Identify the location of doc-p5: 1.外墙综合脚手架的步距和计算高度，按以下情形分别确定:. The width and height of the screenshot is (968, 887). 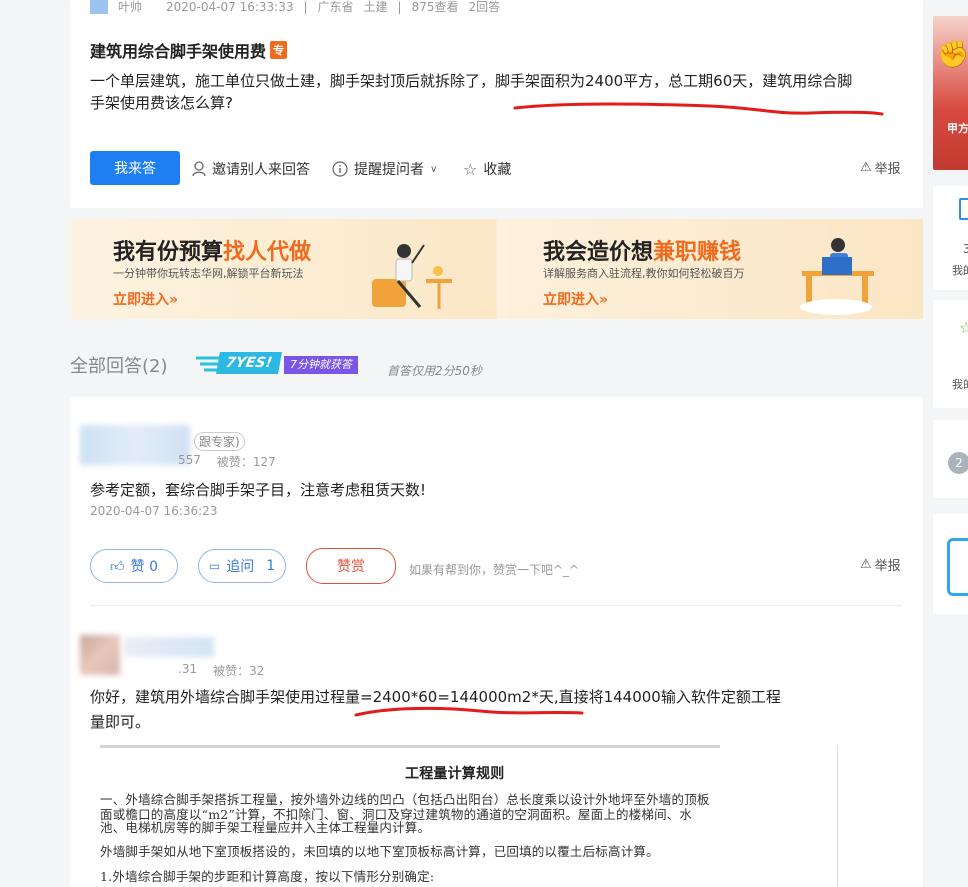
(267, 876).